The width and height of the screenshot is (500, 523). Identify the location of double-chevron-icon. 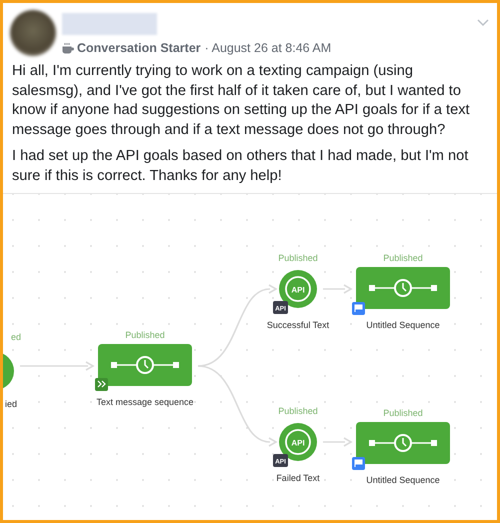
(101, 384).